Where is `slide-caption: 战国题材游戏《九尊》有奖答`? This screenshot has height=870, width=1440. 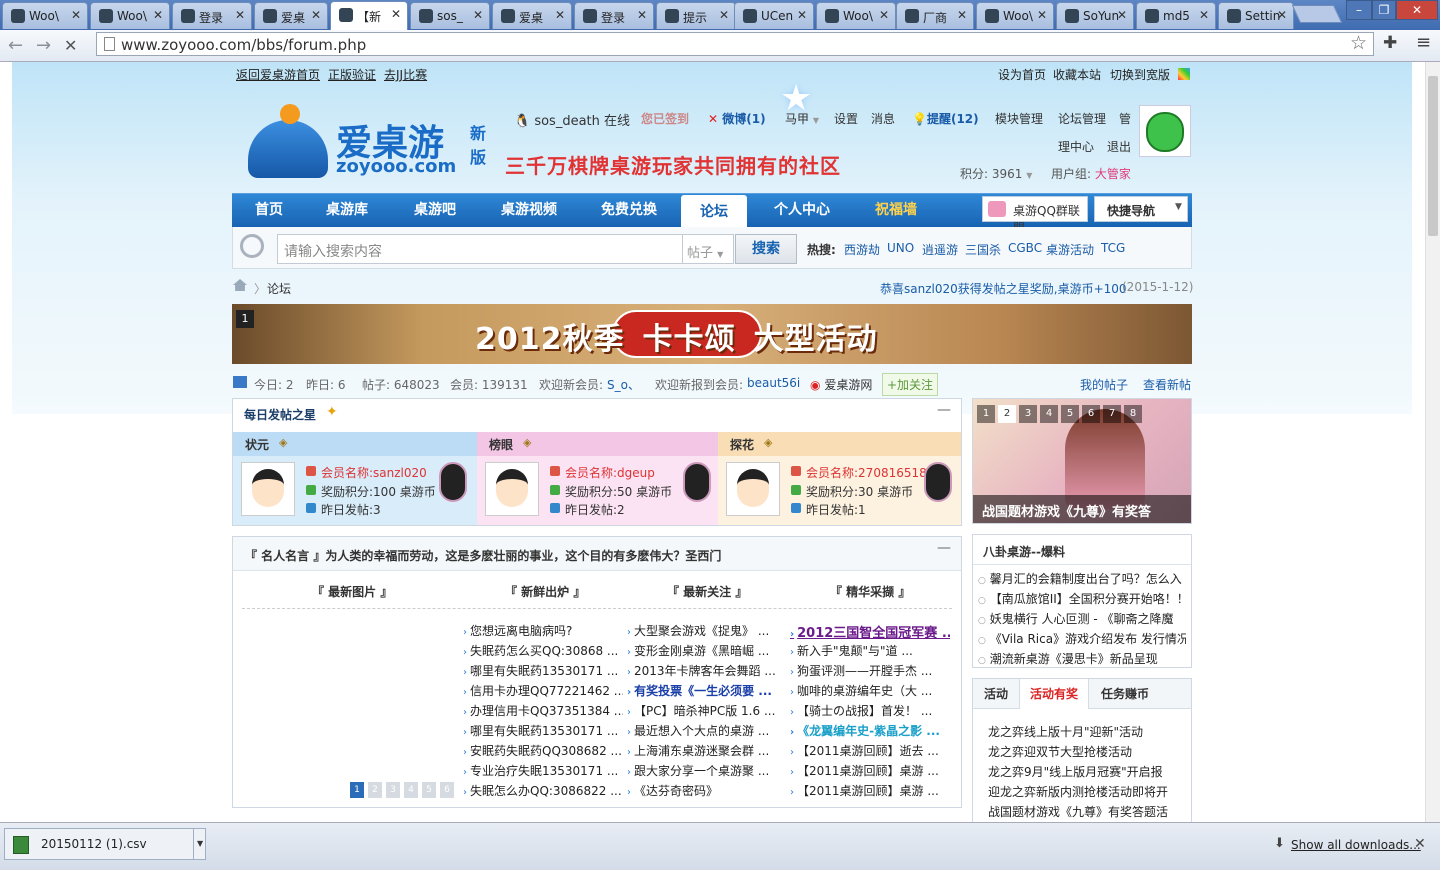
slide-caption: 战国题材游戏《九尊》有奖答 is located at coordinates (1082, 509).